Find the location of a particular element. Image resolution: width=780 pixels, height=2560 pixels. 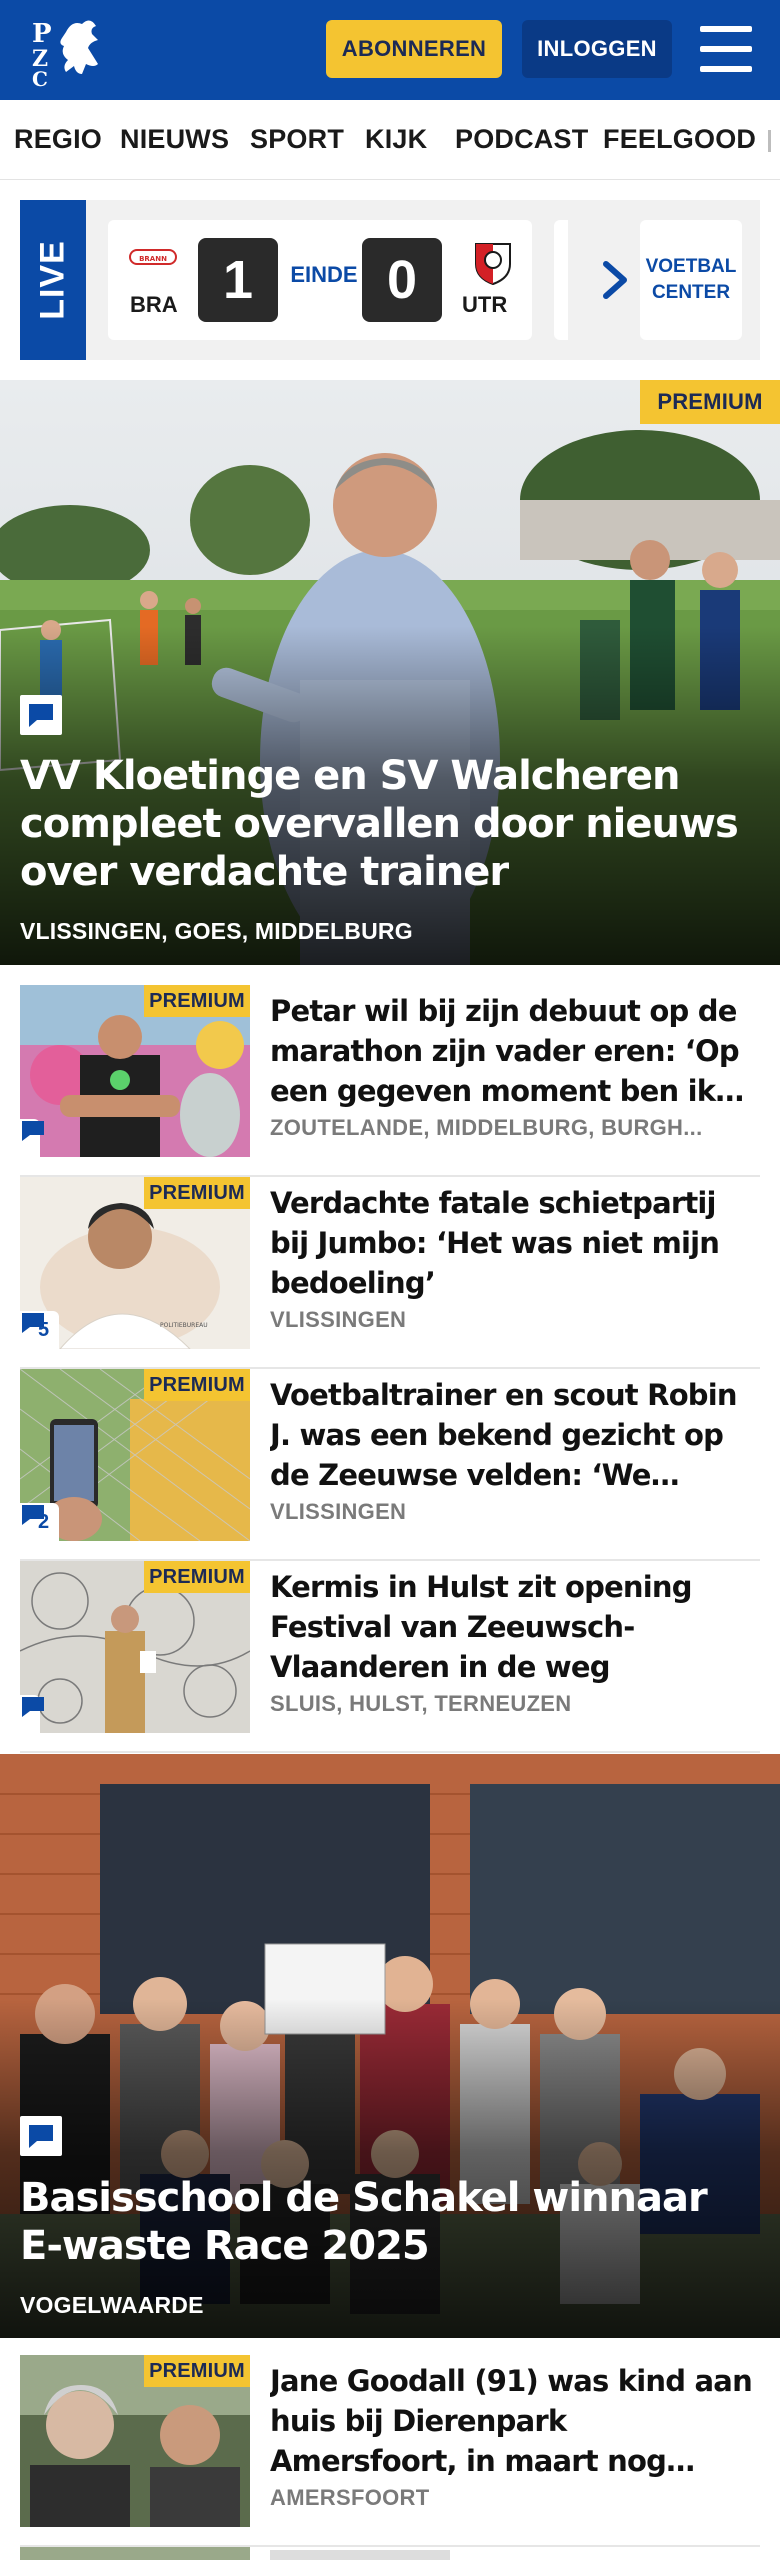

svg-text: BRANN is located at coordinates (153, 259).